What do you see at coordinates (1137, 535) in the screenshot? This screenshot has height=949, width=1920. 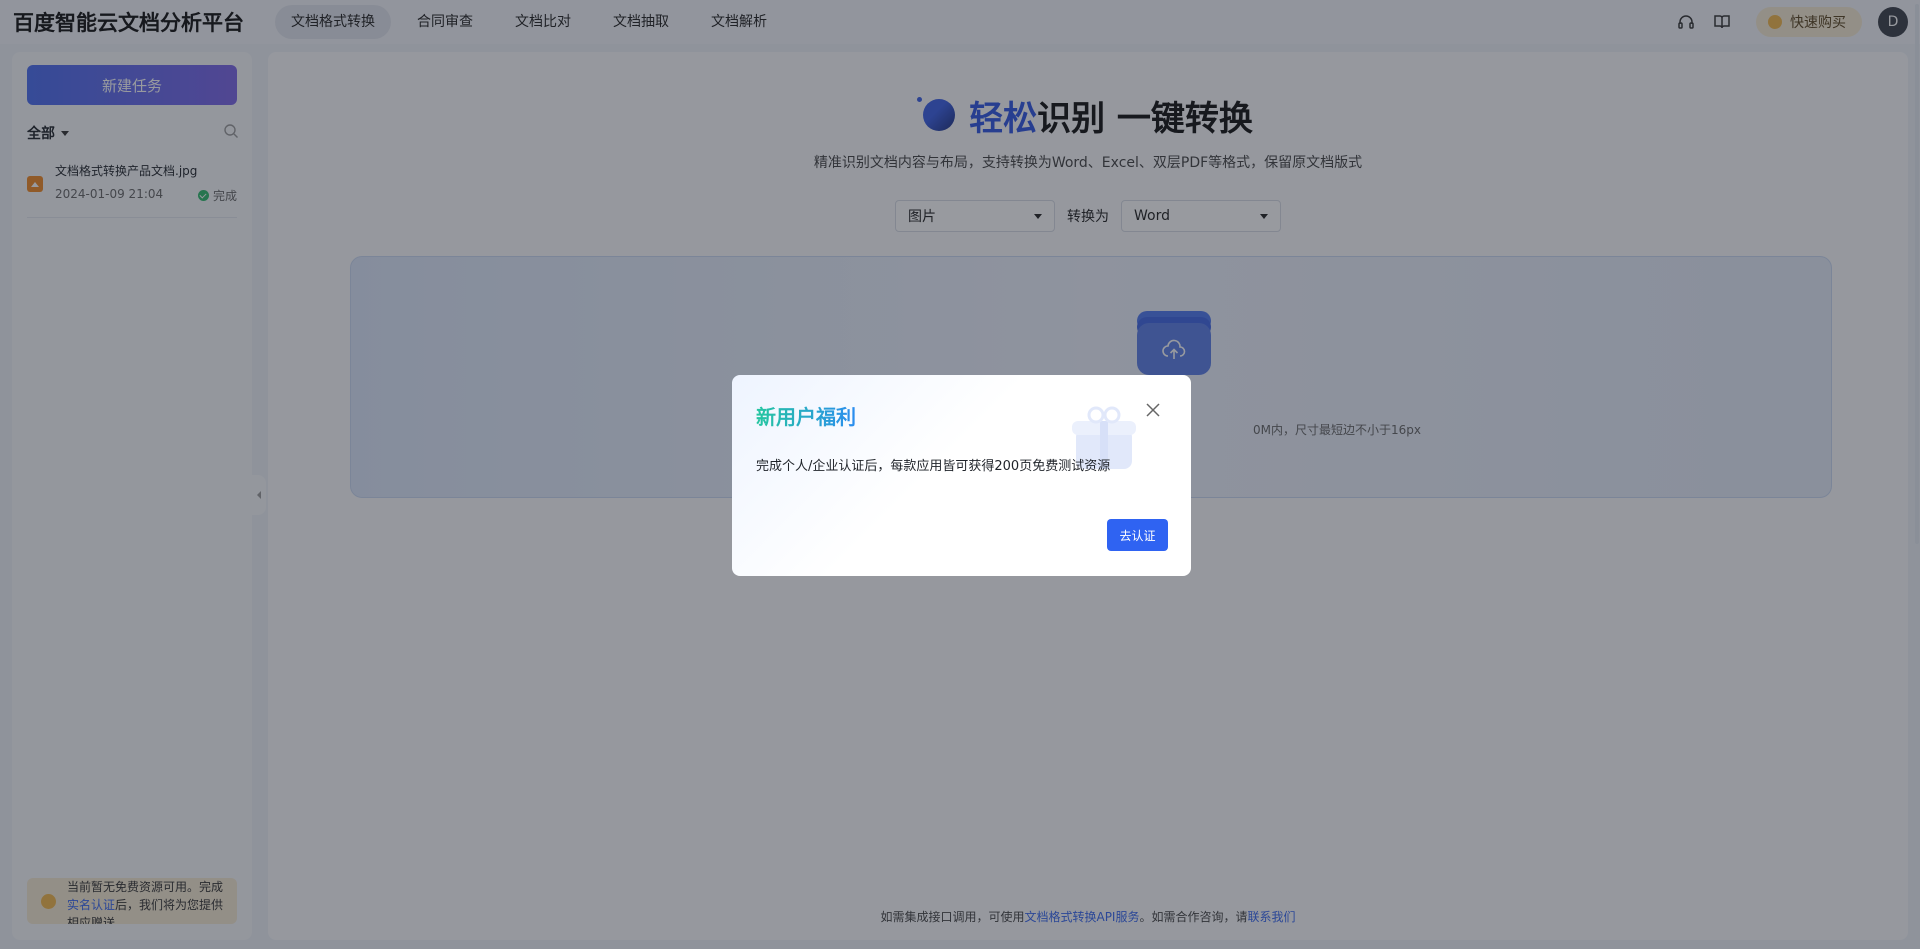 I see `go-verify-button: 去认证` at bounding box center [1137, 535].